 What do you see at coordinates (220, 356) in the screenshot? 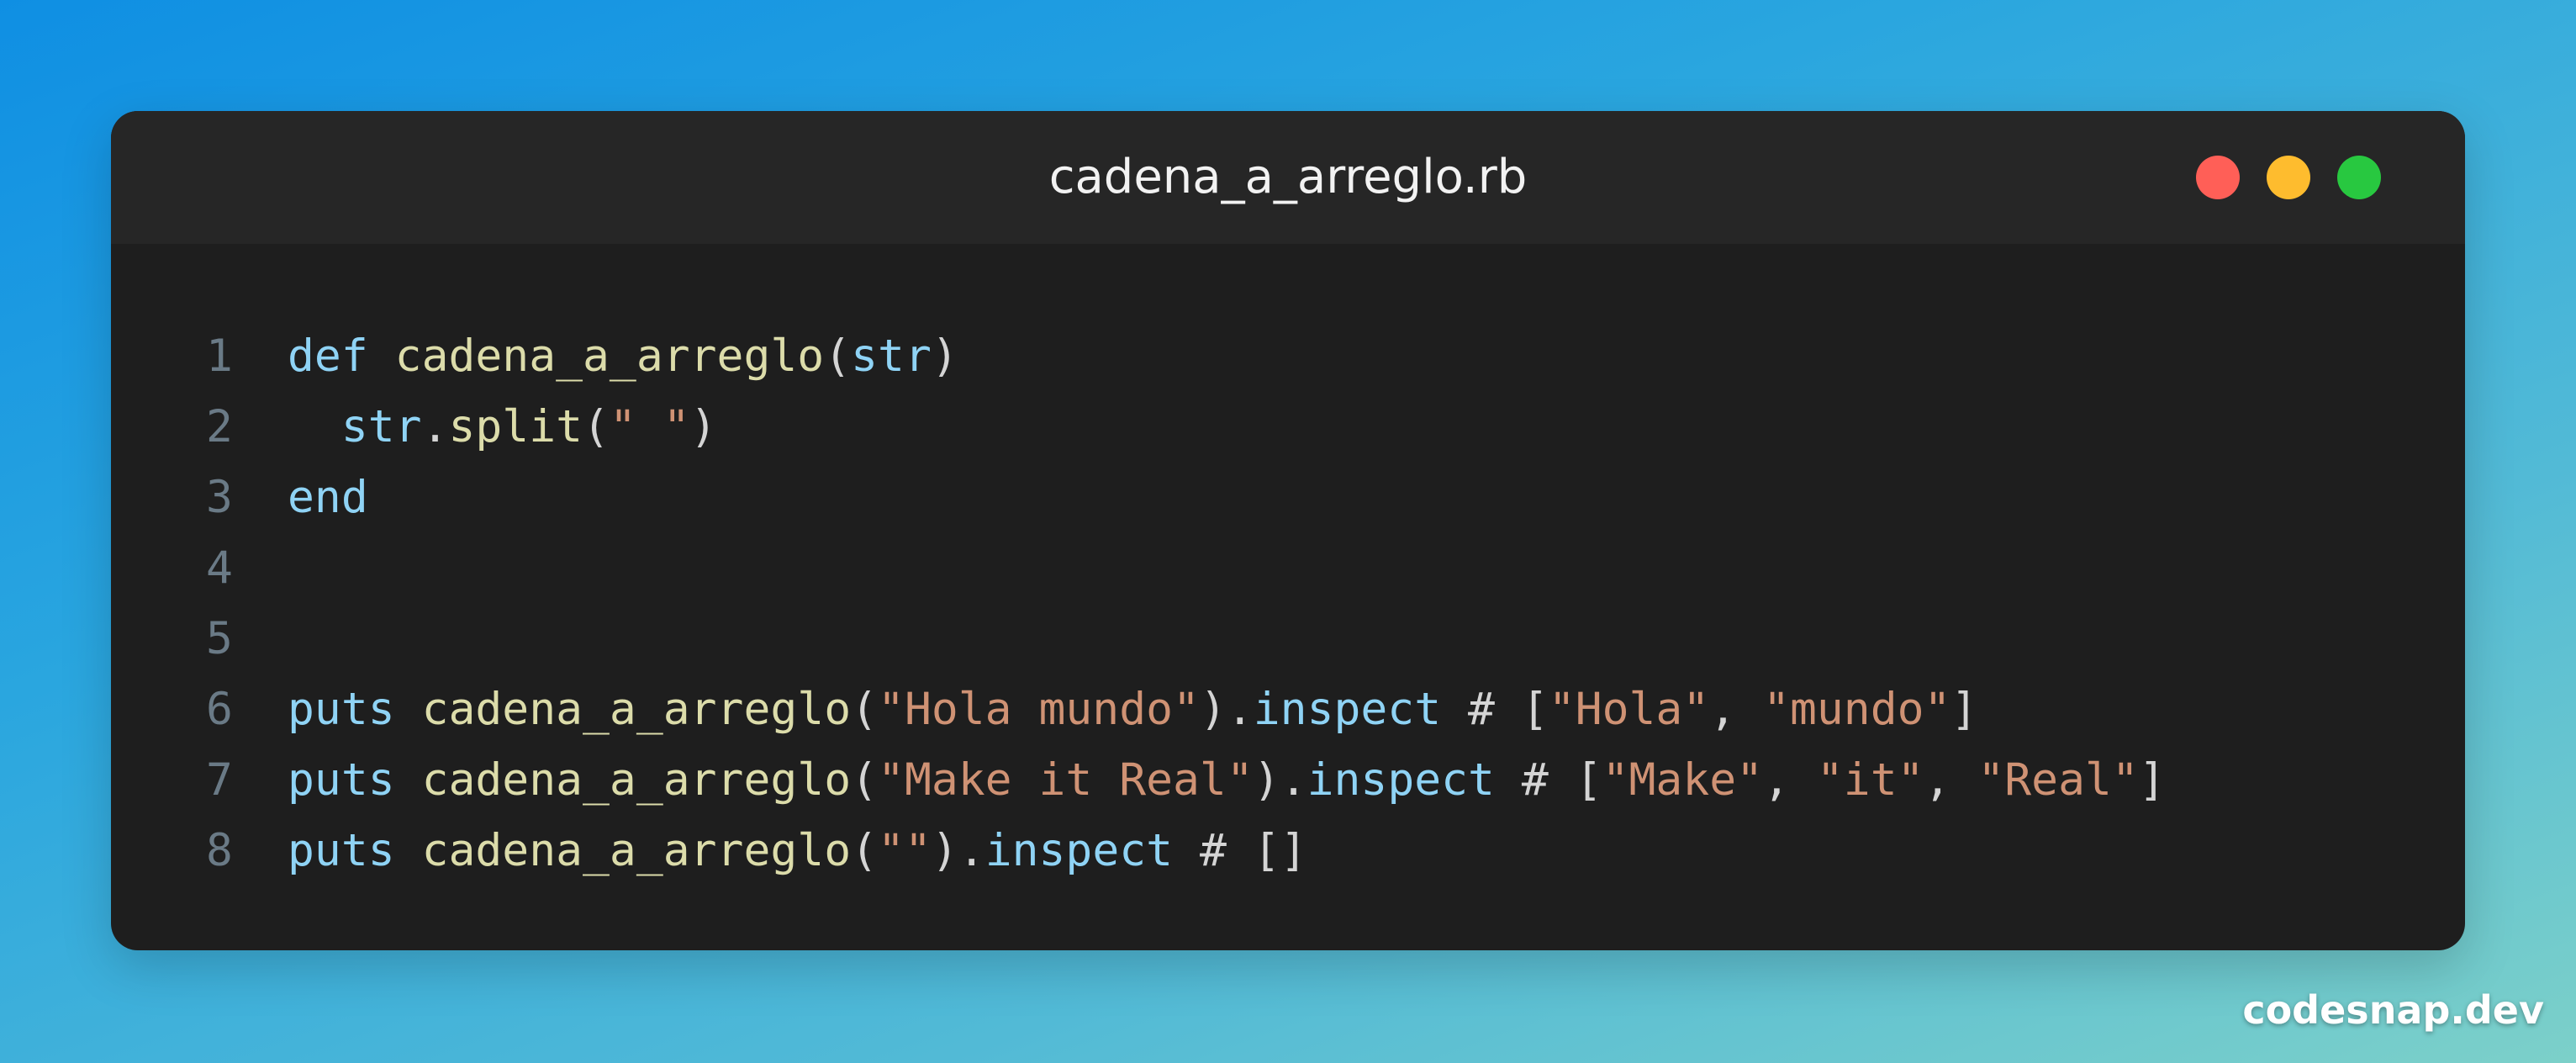
I see `line-number: 1` at bounding box center [220, 356].